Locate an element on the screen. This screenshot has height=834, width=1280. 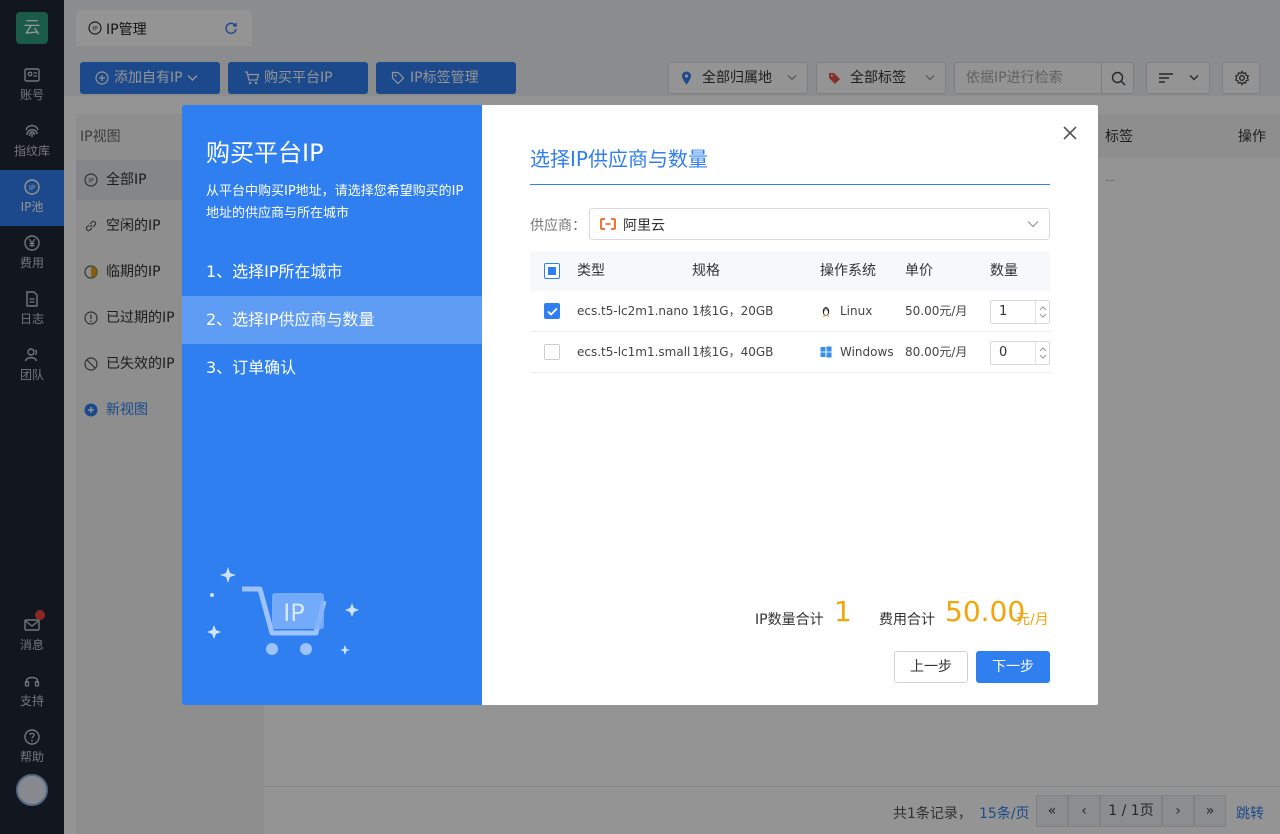
instance-type: ecs.t5-lc1m1.small is located at coordinates (634, 352).